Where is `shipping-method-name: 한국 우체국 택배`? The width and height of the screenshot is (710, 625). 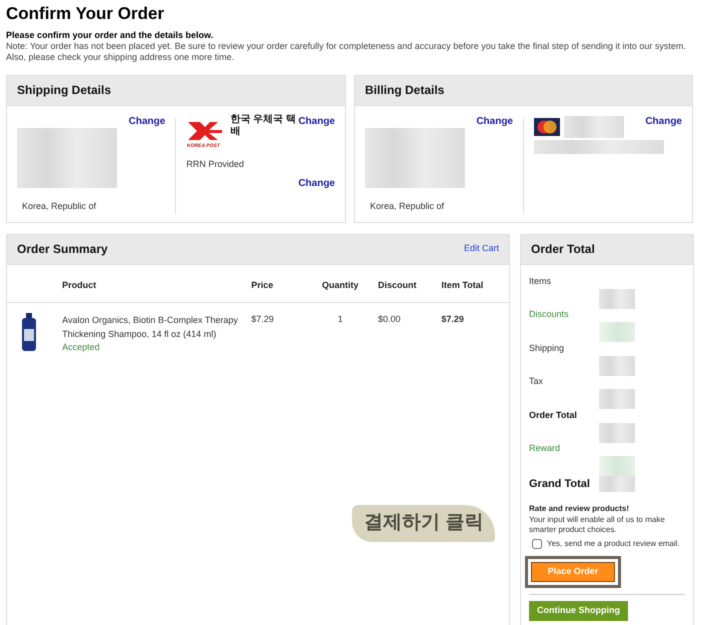
shipping-method-name: 한국 우체국 택배 is located at coordinates (263, 126).